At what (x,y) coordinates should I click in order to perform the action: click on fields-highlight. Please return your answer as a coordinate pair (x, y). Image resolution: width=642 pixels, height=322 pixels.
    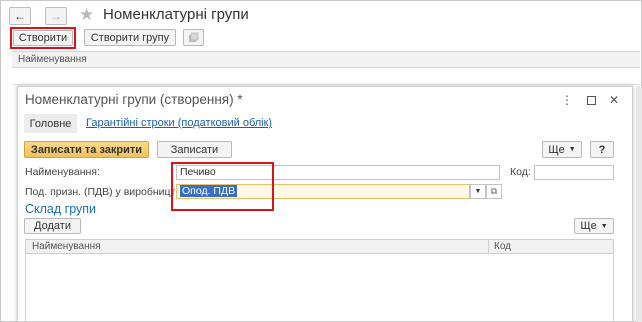
    Looking at the image, I should click on (222, 186).